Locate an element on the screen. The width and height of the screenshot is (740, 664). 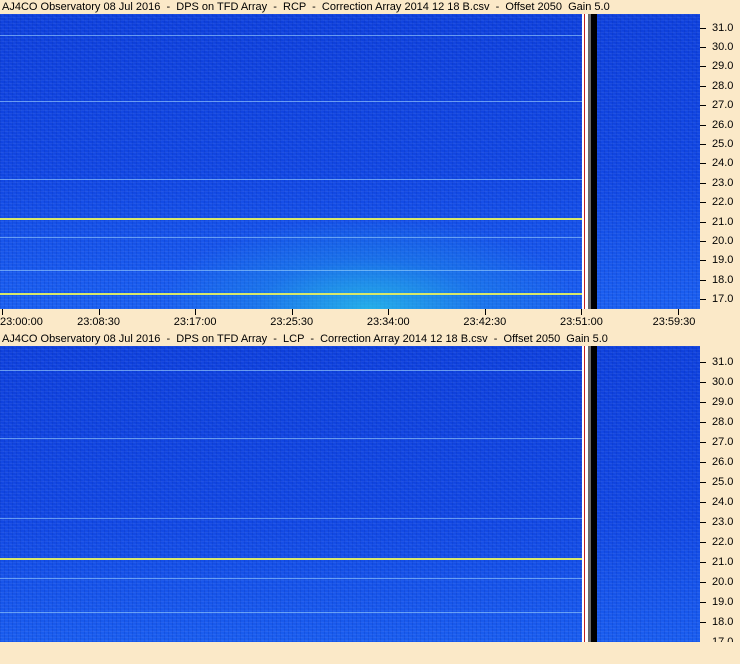
rcp-y-tick-label: 25.0 is located at coordinates (723, 144).